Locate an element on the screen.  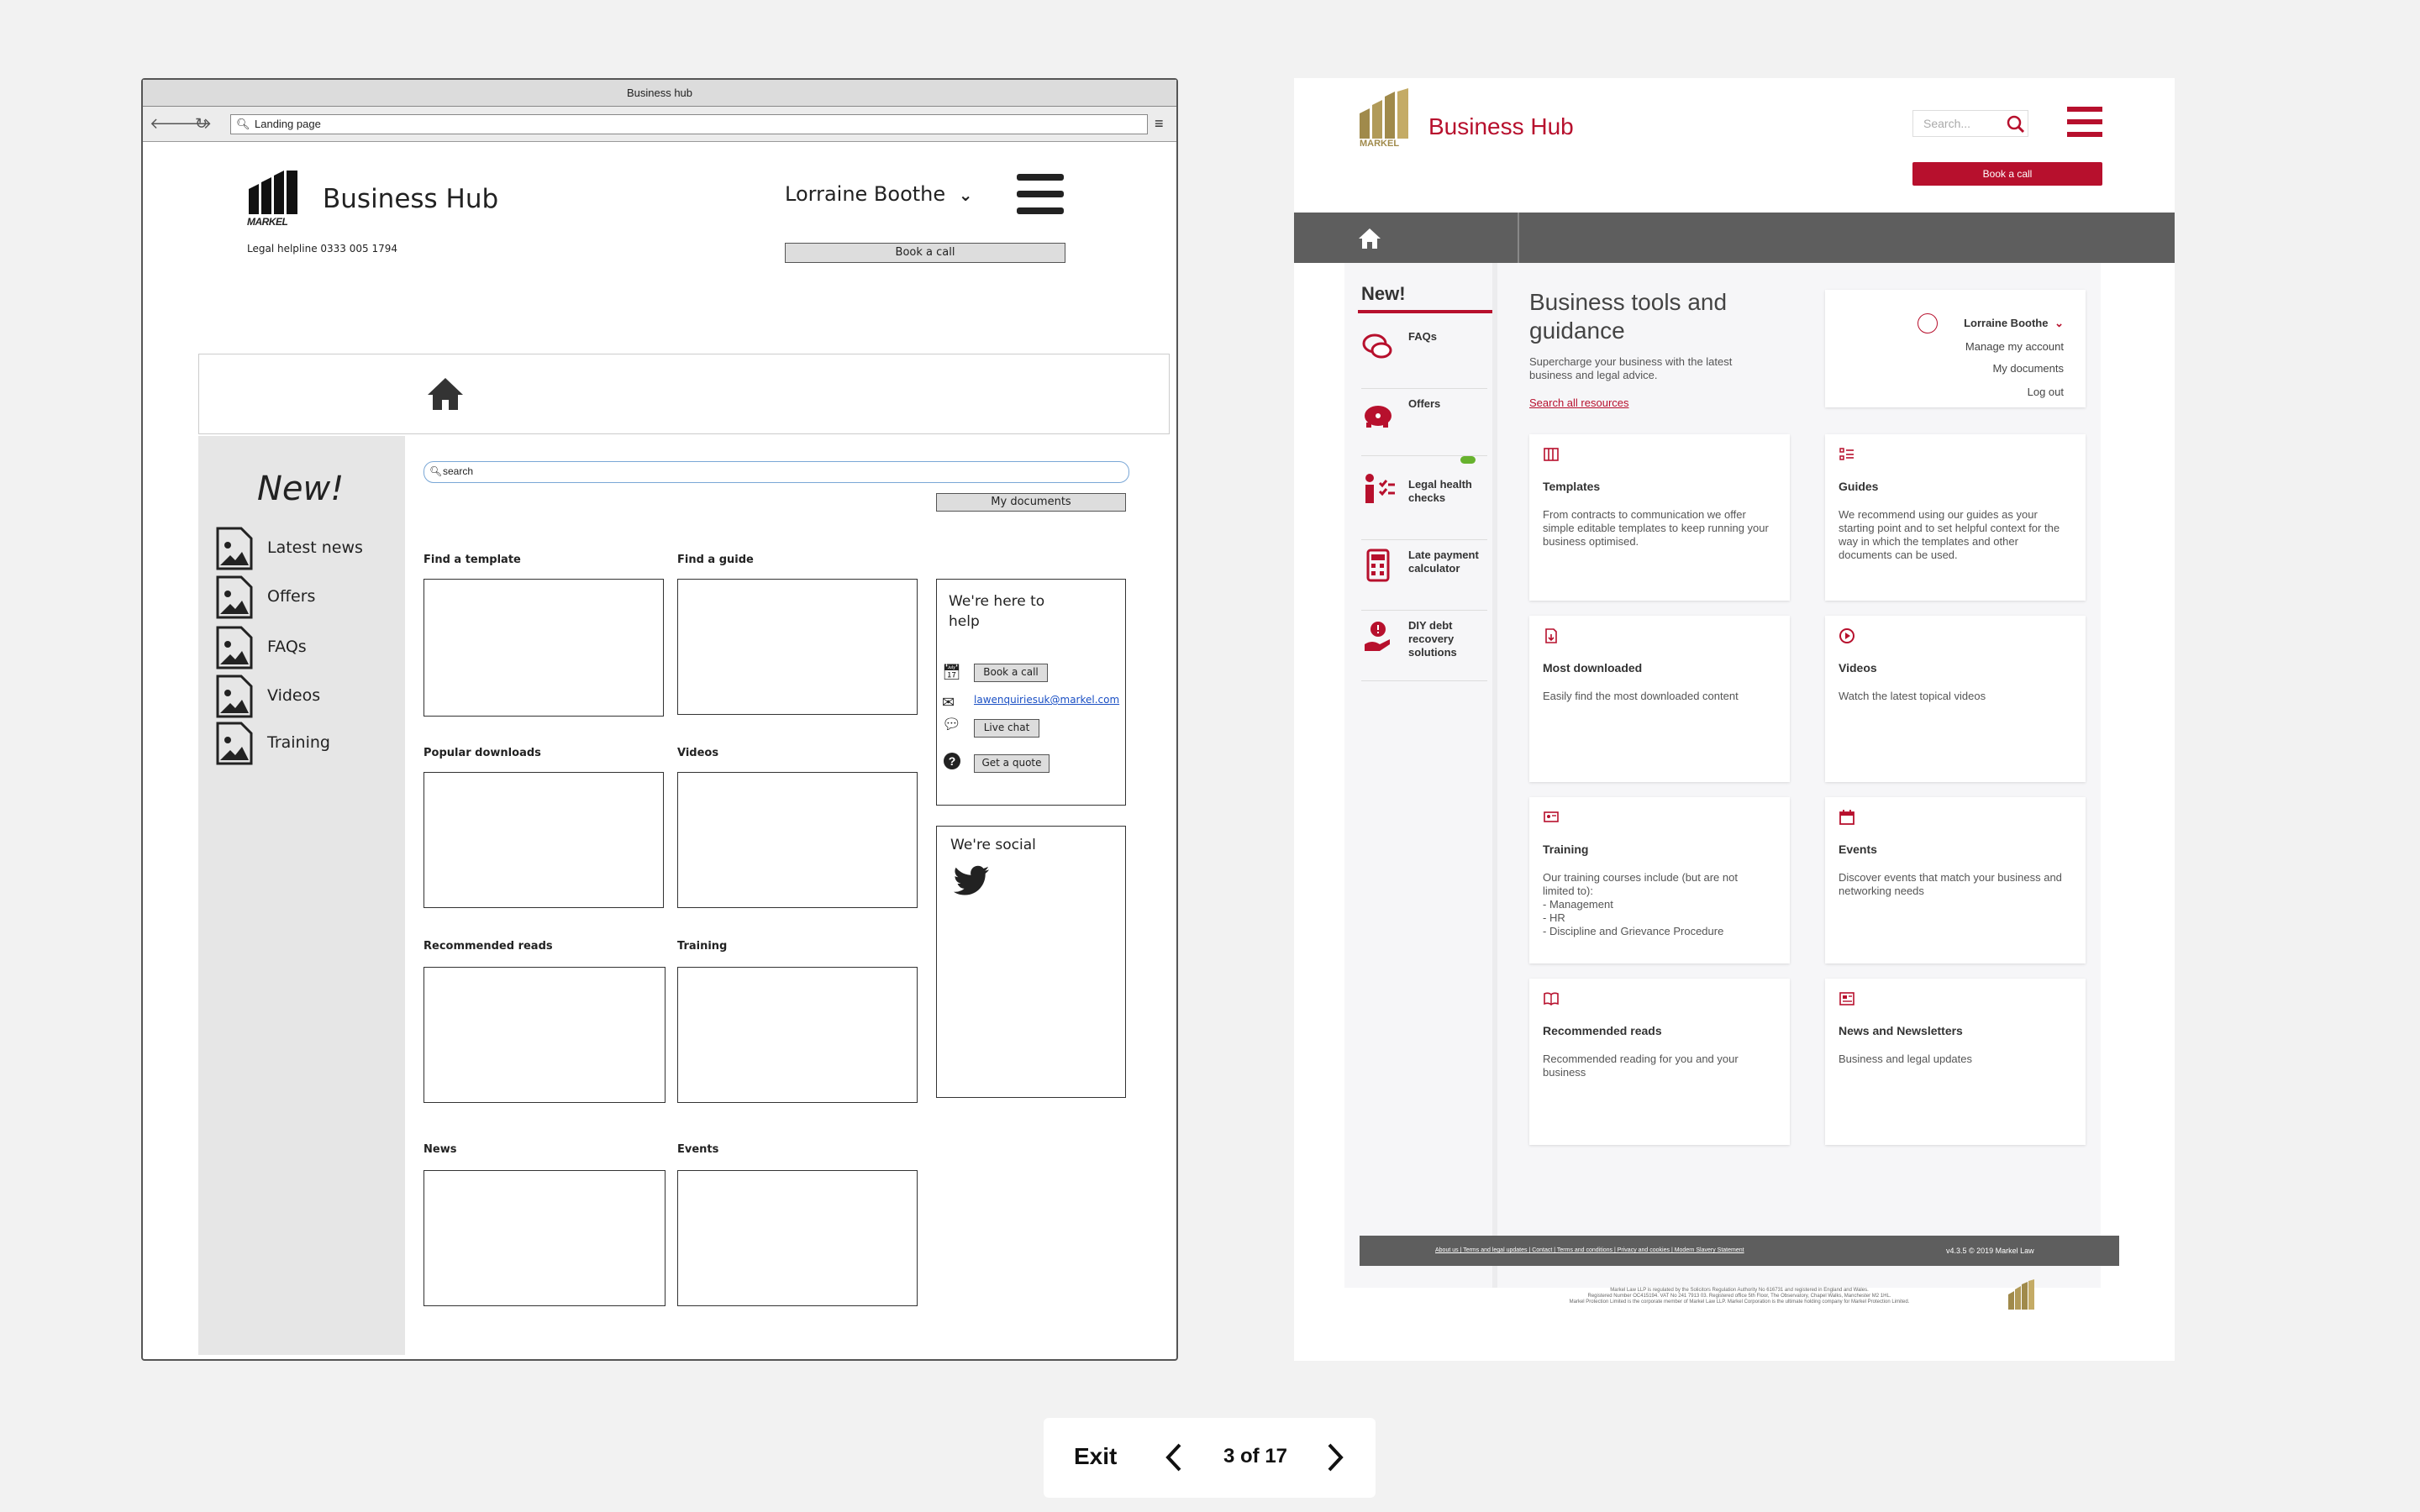
book-icon is located at coordinates (1552, 999).